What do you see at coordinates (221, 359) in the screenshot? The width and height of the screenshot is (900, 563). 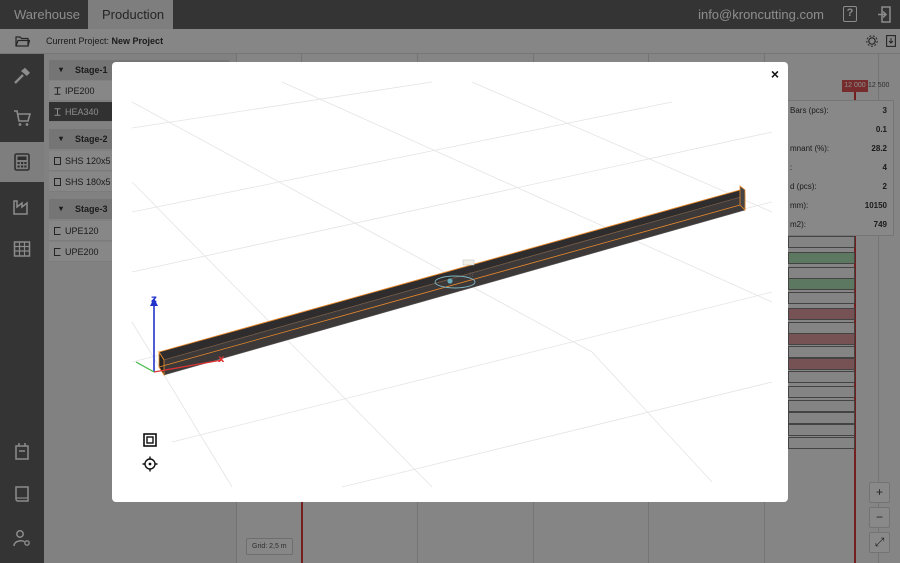 I see `x-axis-label: x` at bounding box center [221, 359].